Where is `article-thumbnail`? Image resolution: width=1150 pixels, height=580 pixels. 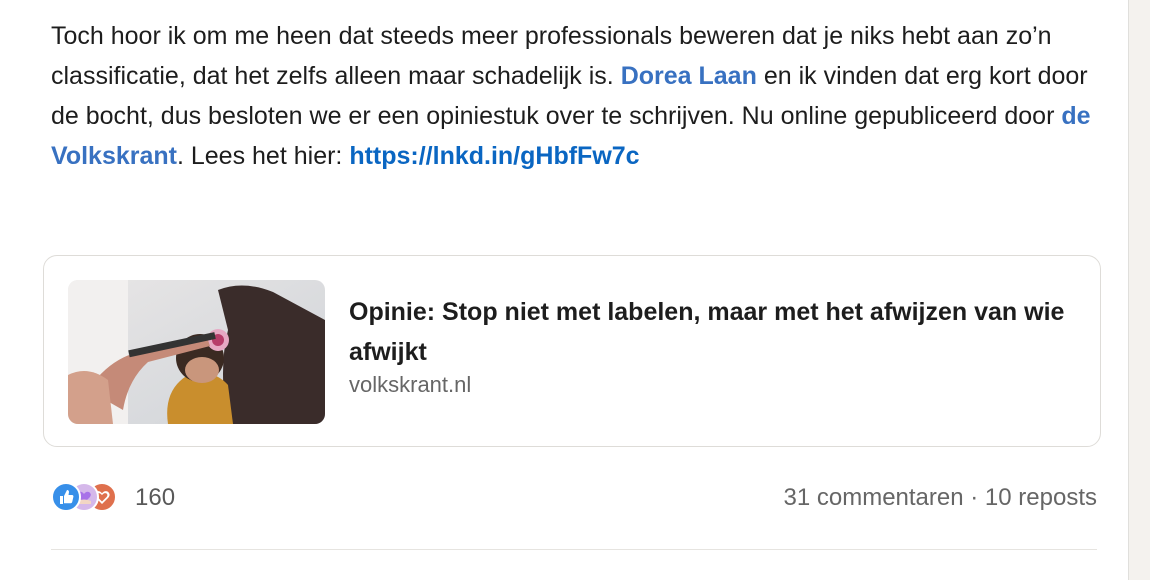 article-thumbnail is located at coordinates (196, 352).